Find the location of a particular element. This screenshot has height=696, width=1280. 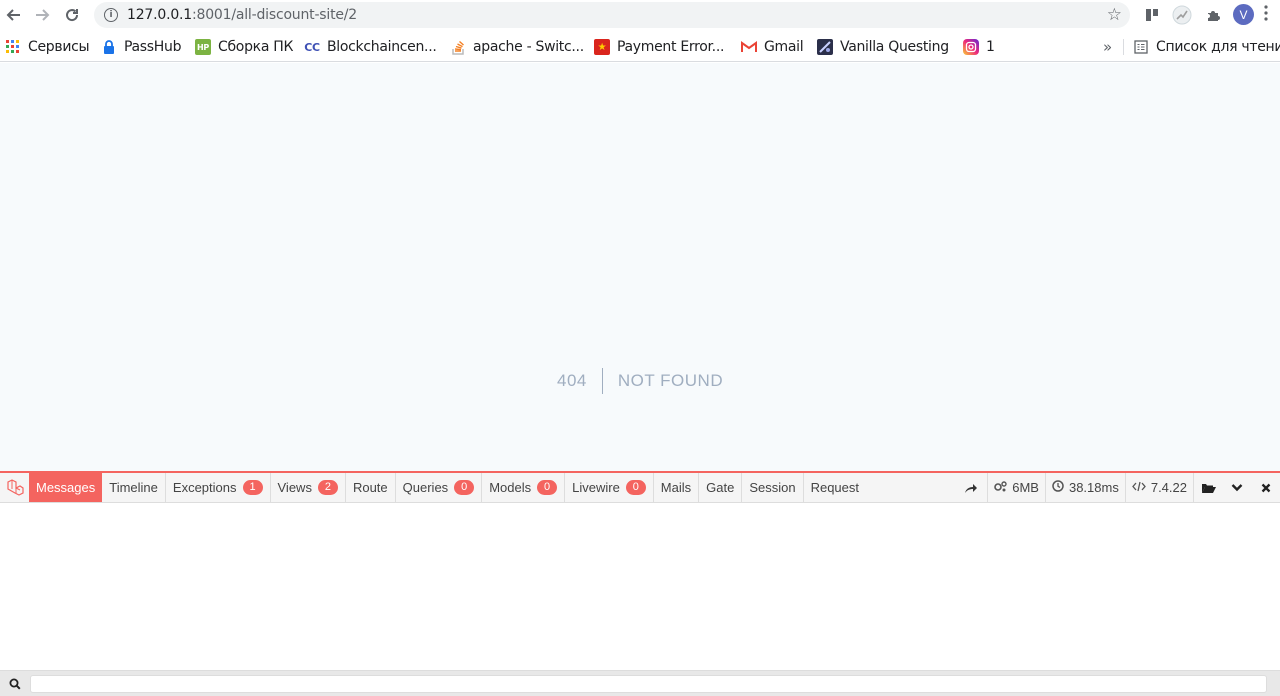

debugbar-tab-route: Route is located at coordinates (371, 487).